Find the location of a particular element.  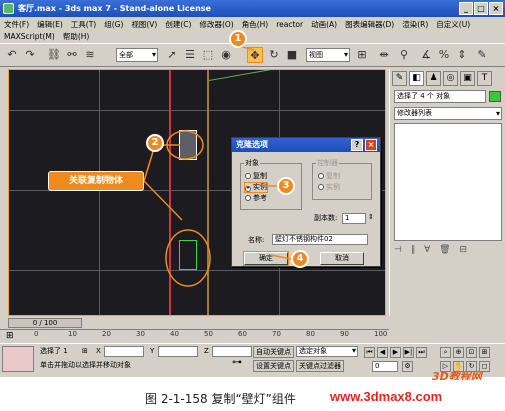

next-frame-icon: ▶| is located at coordinates (408, 352).